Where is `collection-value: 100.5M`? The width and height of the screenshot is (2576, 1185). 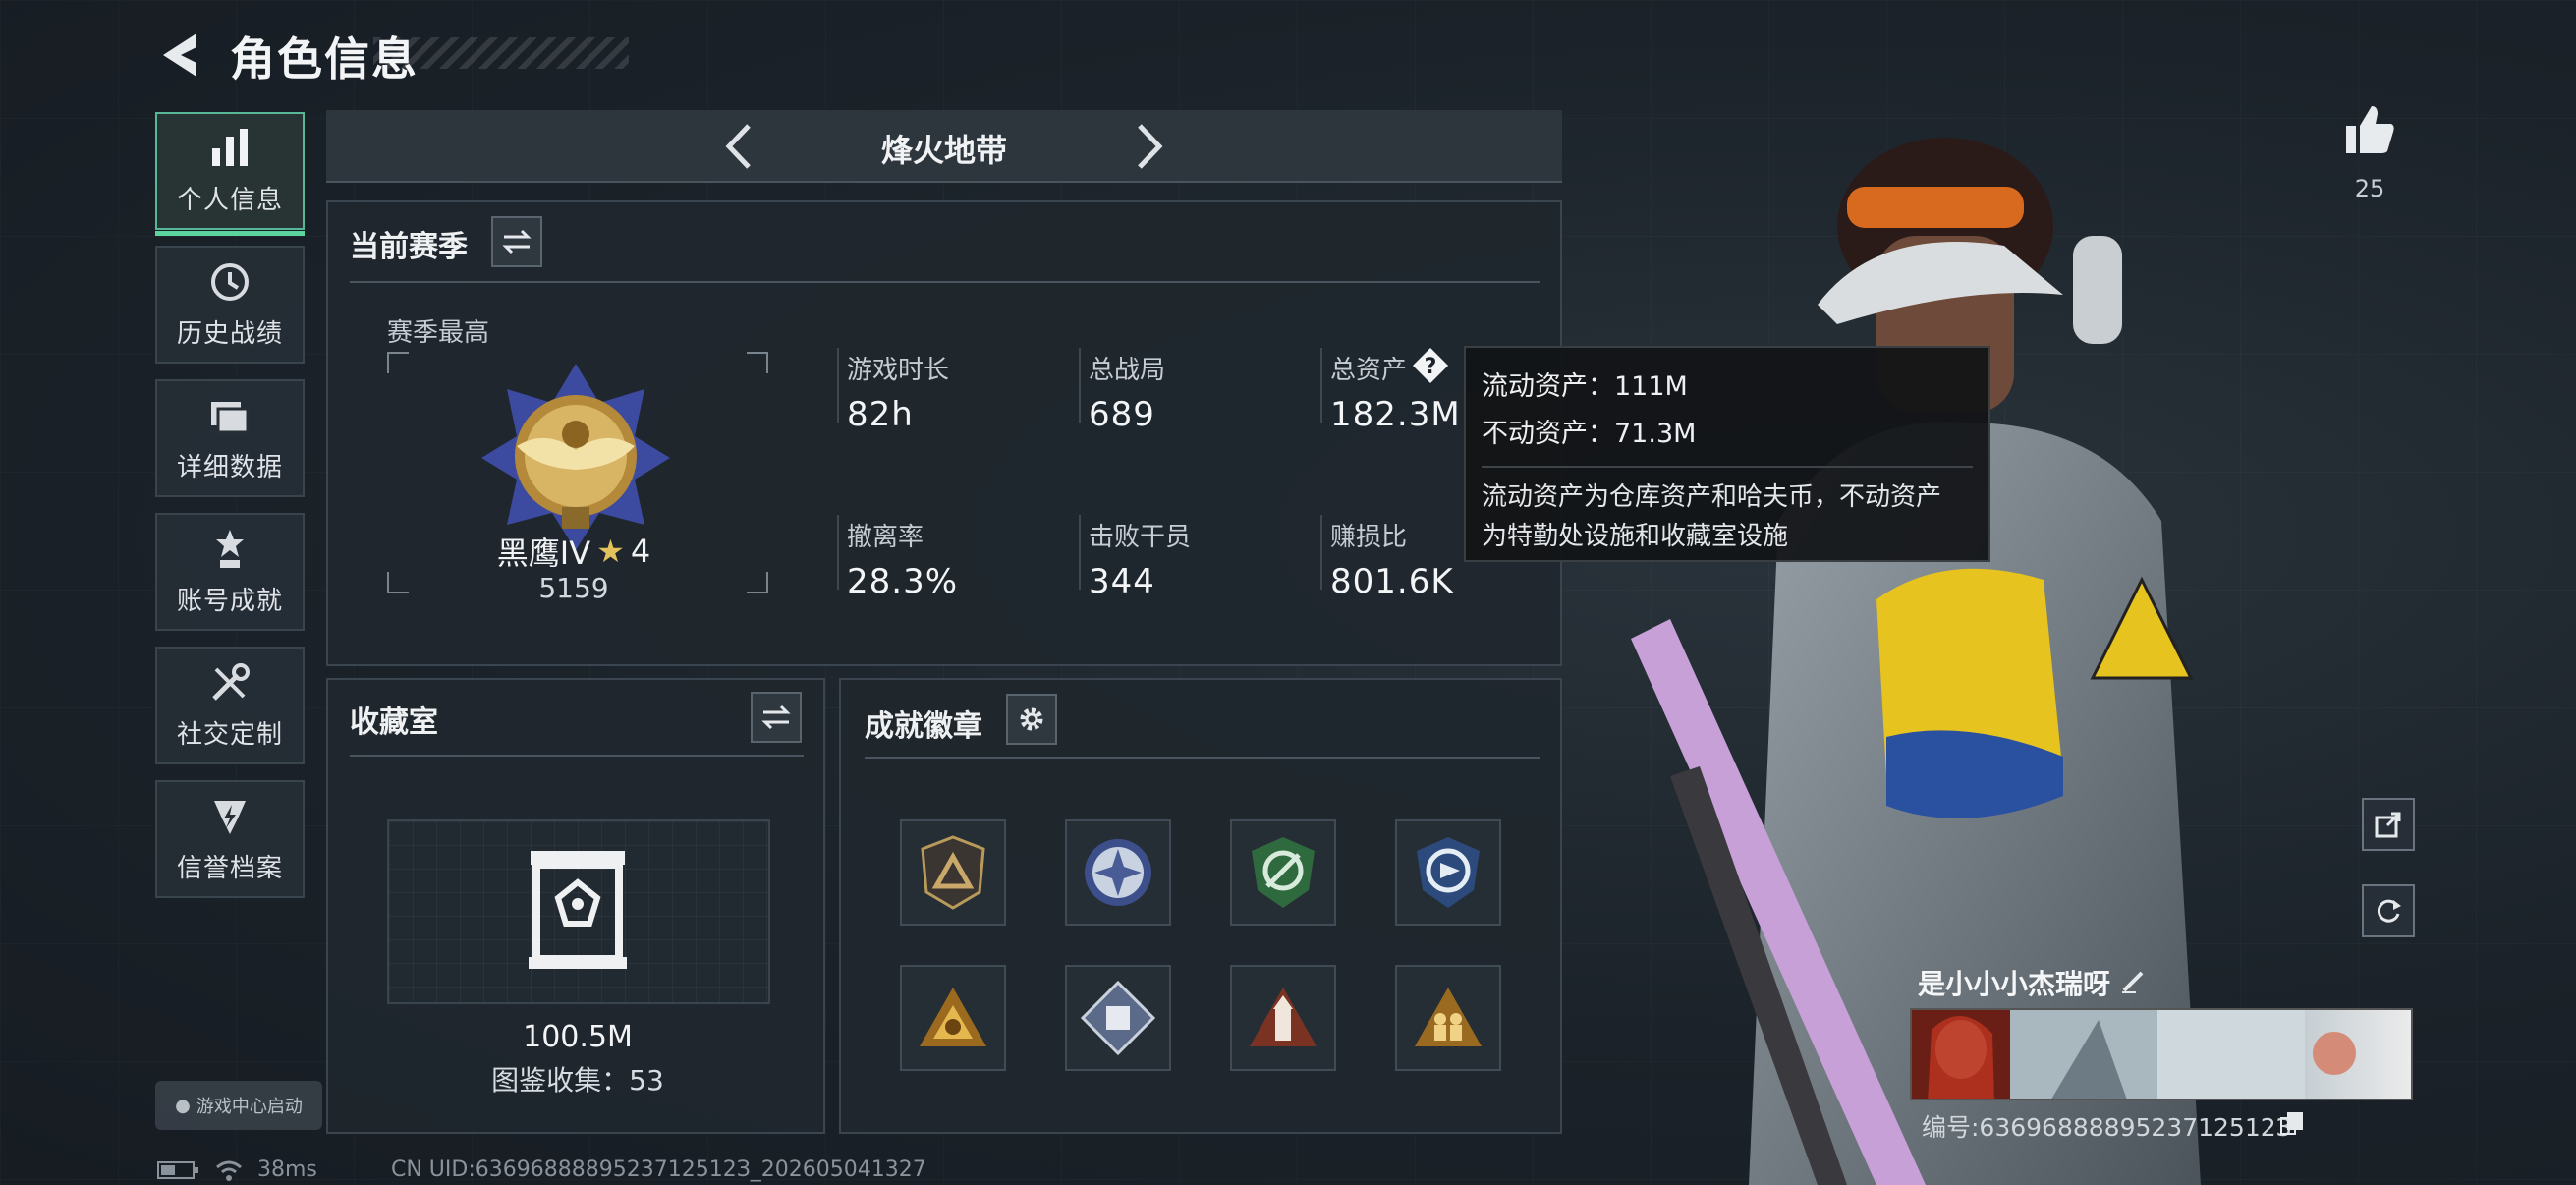
collection-value: 100.5M is located at coordinates (578, 1037).